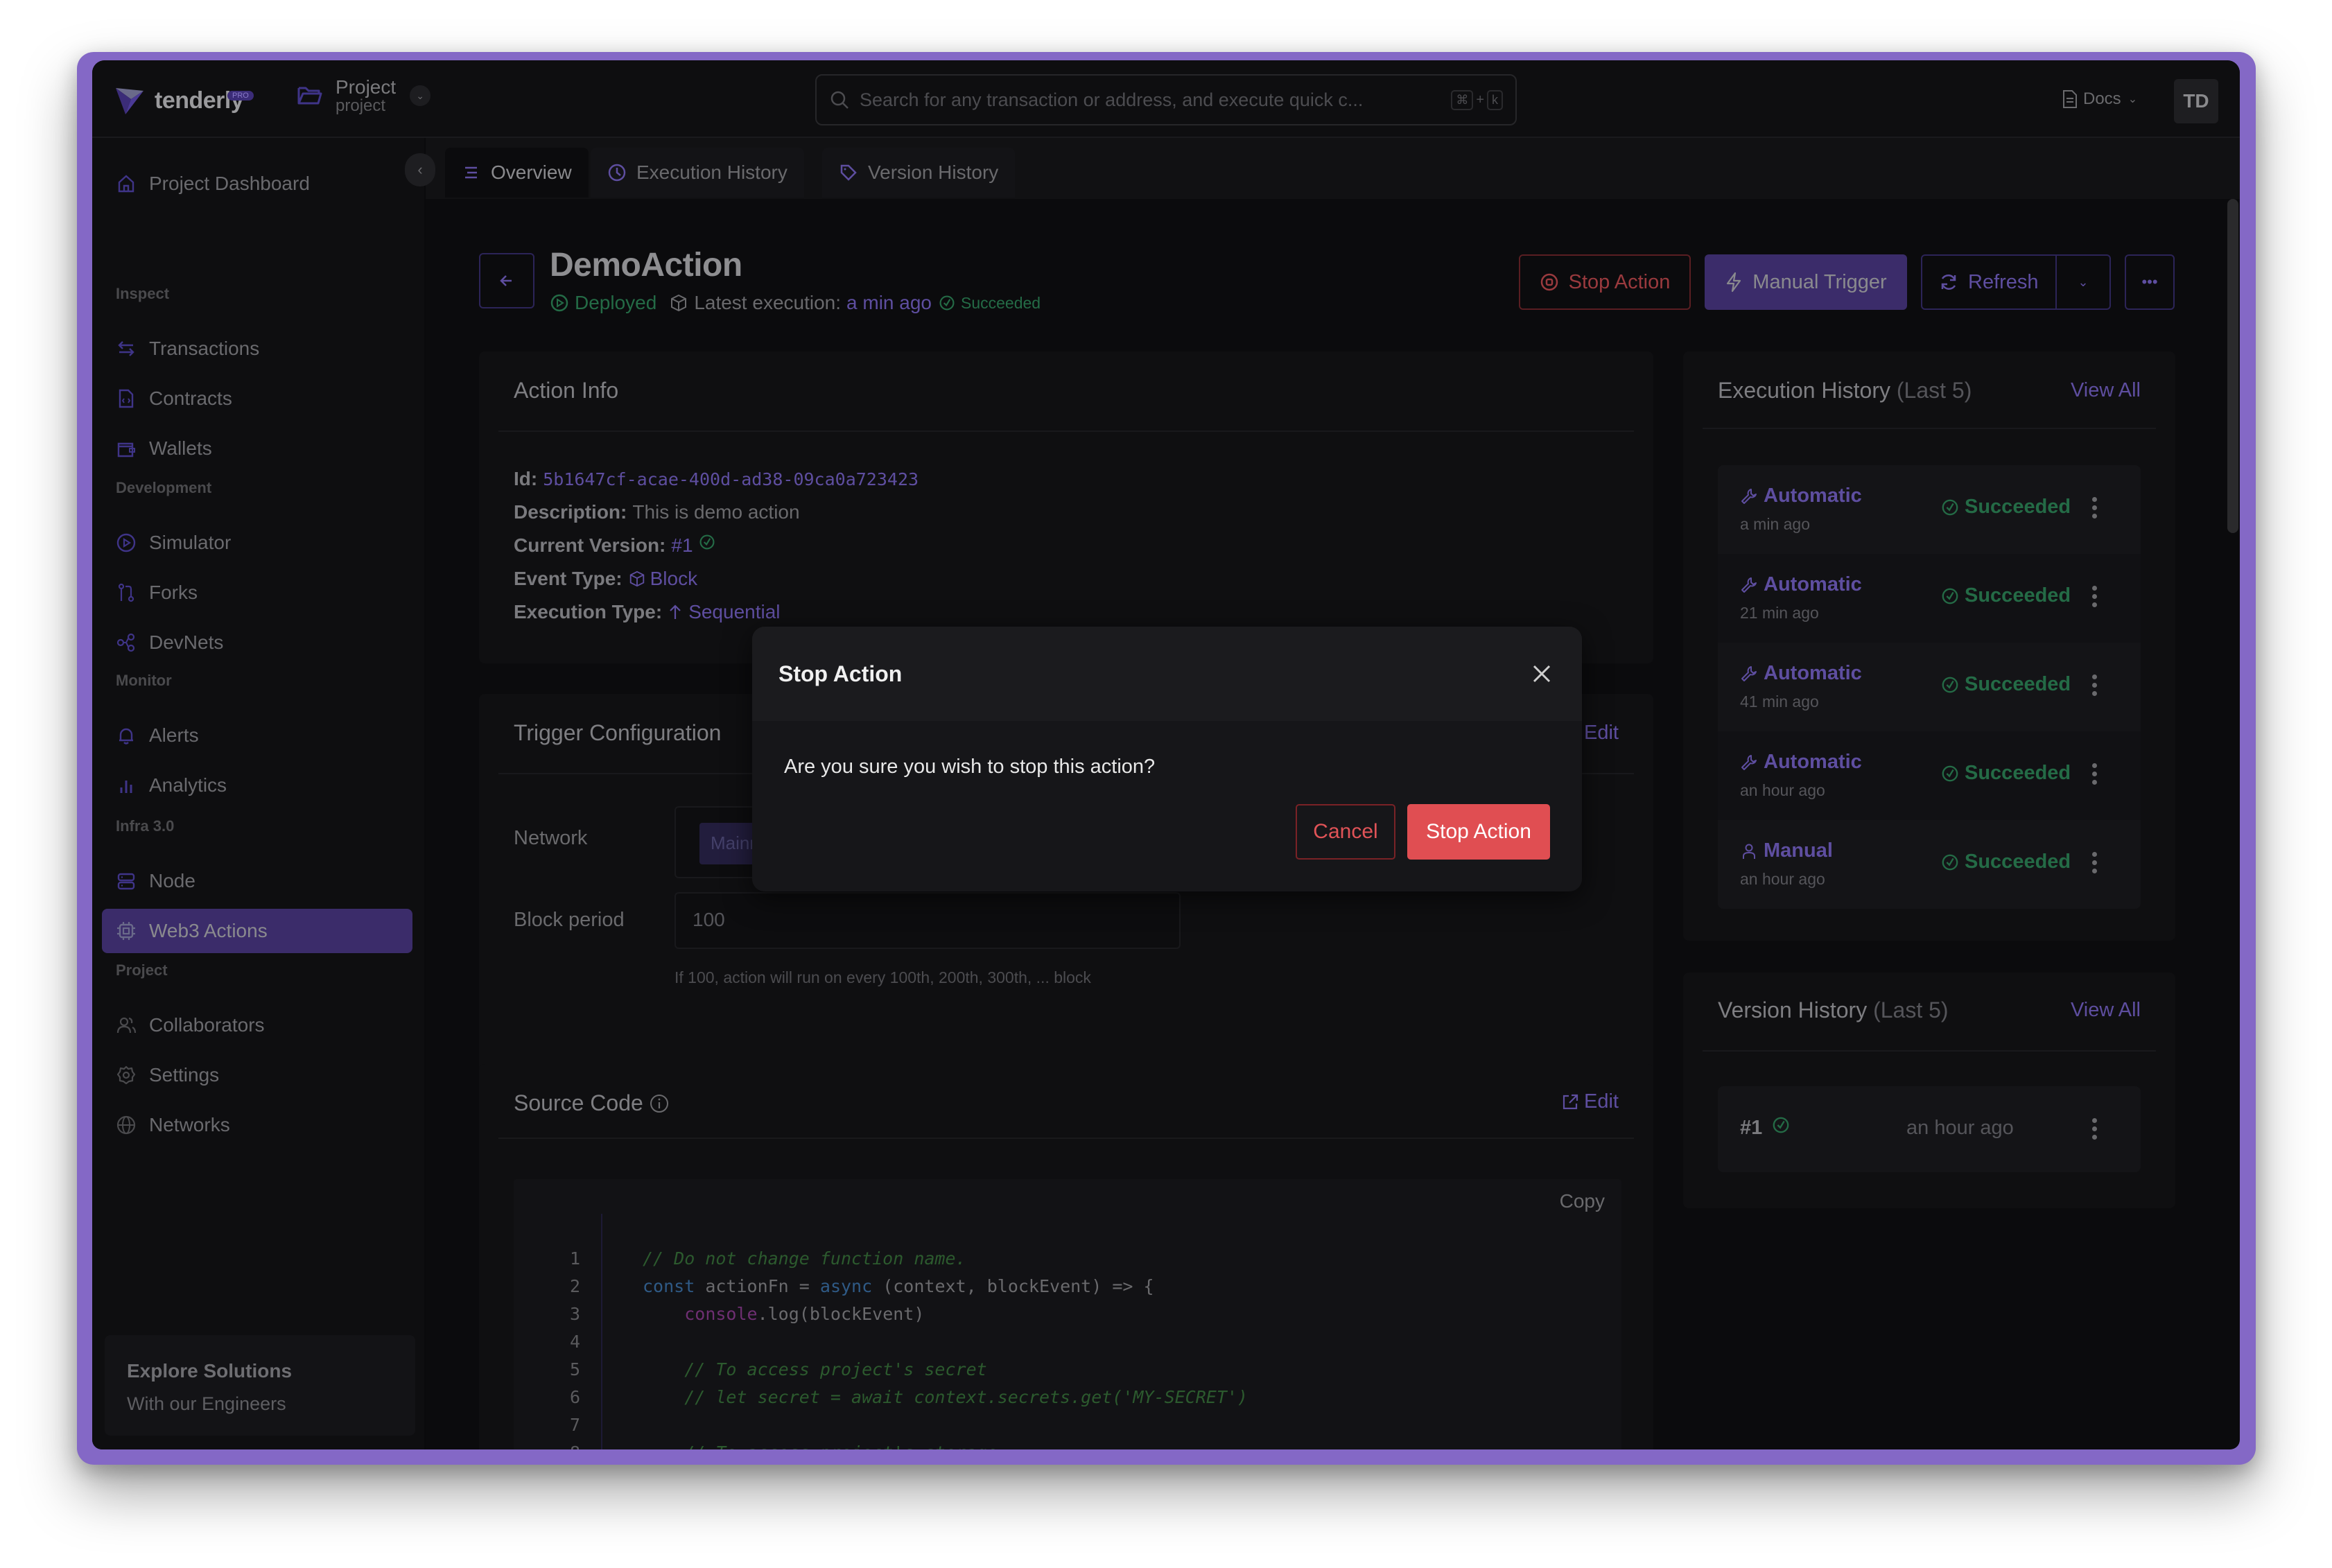 The image size is (2332, 1568). I want to click on confirm-stop-action-button: Stop Action, so click(1478, 832).